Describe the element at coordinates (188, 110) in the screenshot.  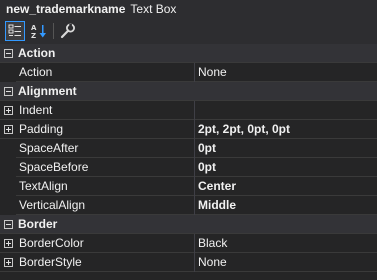
I see `property-row-indent: Indent` at that location.